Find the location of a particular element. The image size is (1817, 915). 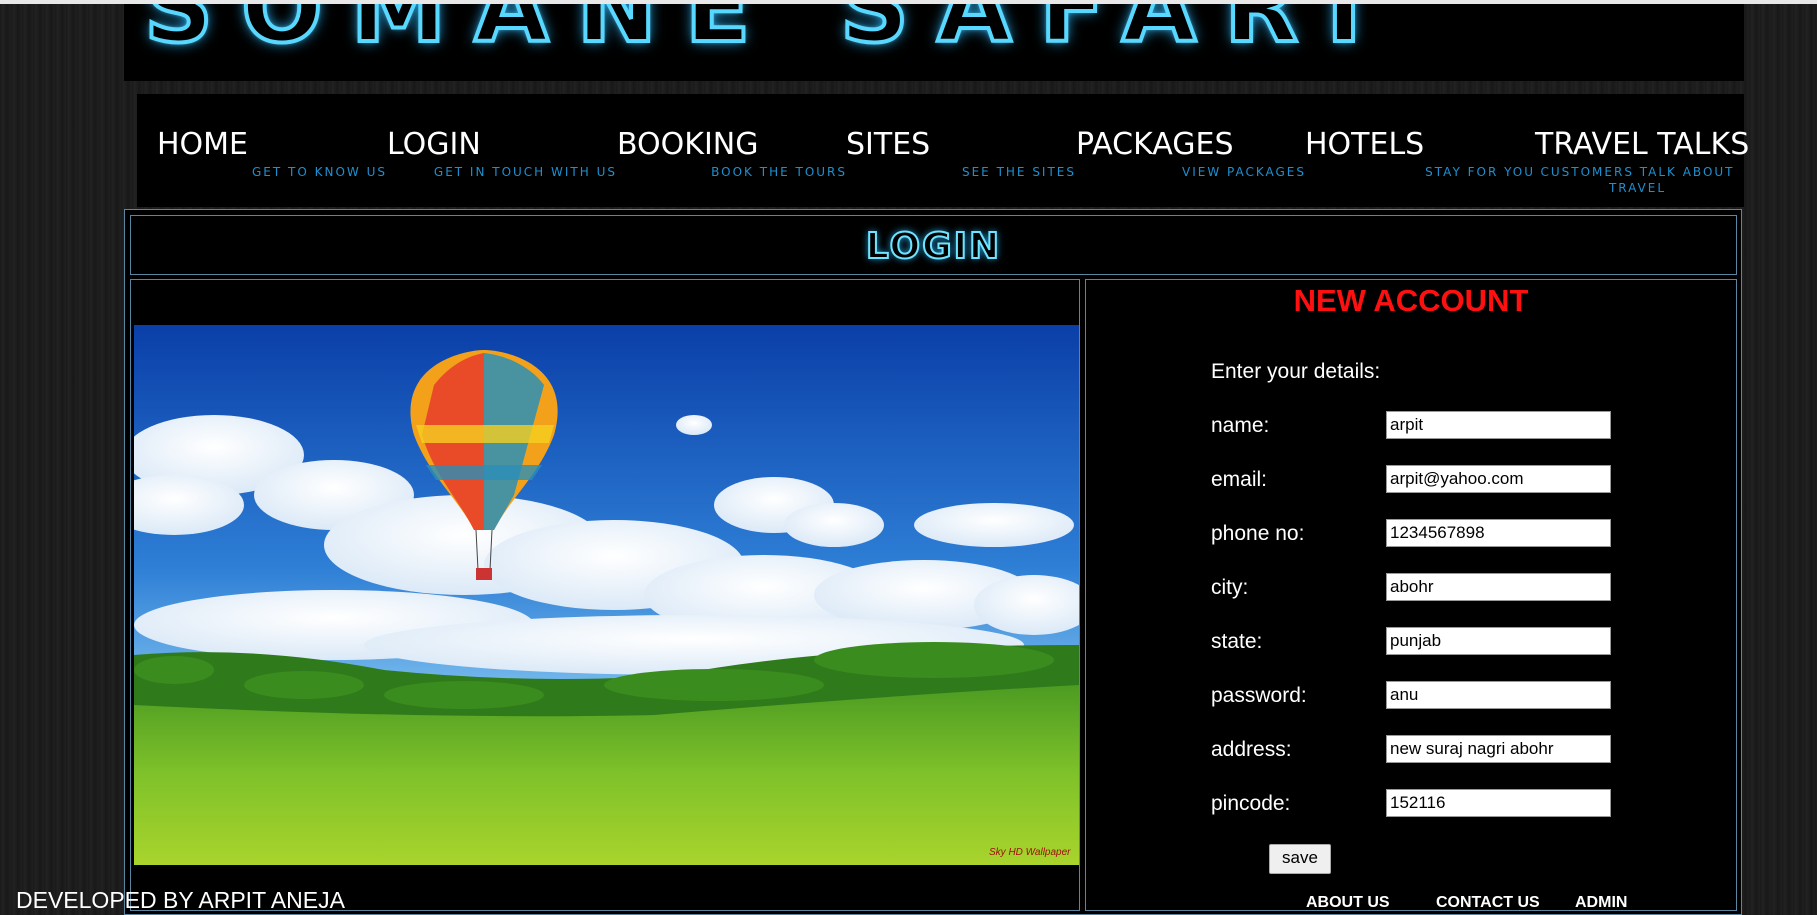

nav-item-home: HOME GET TO KNOW US is located at coordinates (272, 154).